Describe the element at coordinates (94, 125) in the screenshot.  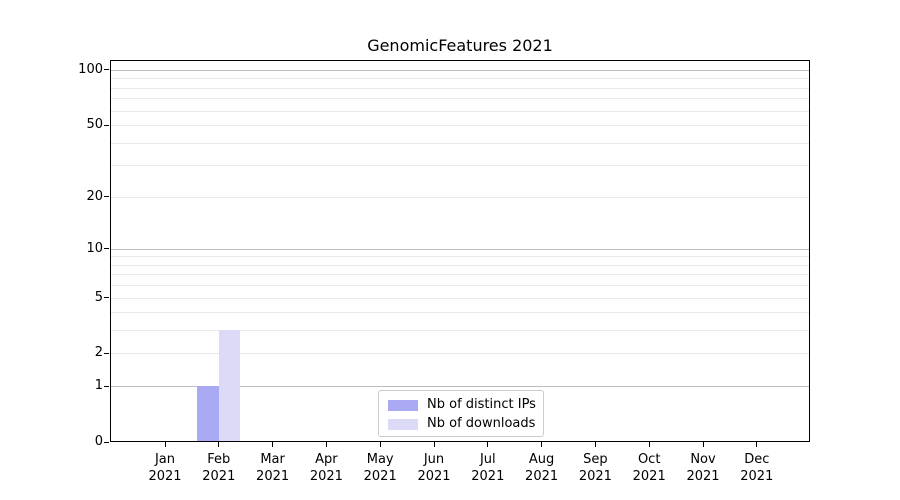
I see `y-tick-label: 50` at that location.